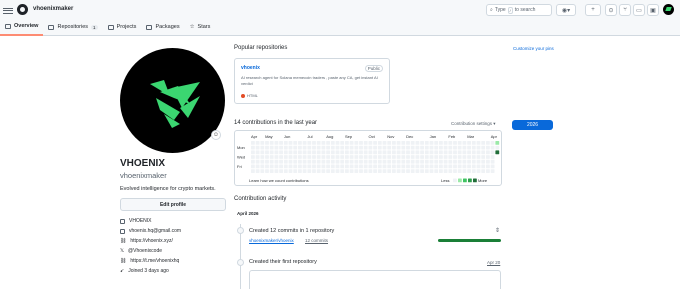  What do you see at coordinates (172, 100) in the screenshot?
I see `profile-avatar` at bounding box center [172, 100].